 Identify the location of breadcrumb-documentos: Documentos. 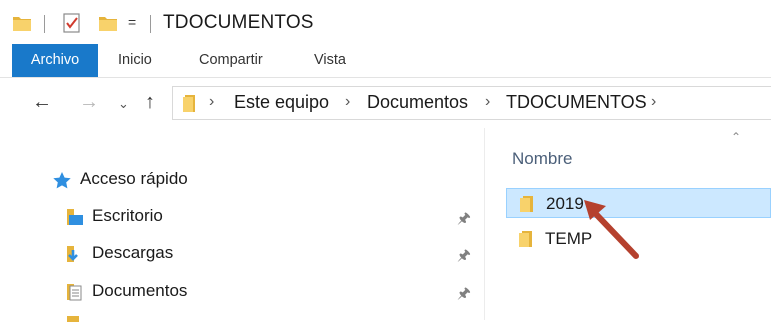
(417, 102).